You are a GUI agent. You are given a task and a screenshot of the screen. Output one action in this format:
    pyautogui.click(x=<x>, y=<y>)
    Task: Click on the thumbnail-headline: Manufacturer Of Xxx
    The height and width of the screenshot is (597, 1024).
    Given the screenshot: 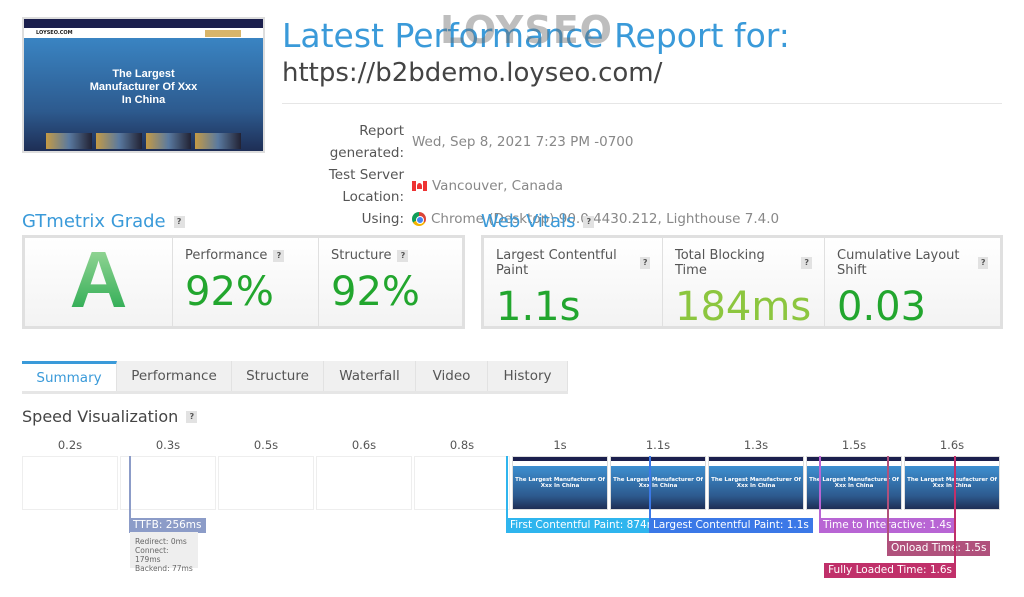 What is the action you would take?
    pyautogui.click(x=143, y=87)
    